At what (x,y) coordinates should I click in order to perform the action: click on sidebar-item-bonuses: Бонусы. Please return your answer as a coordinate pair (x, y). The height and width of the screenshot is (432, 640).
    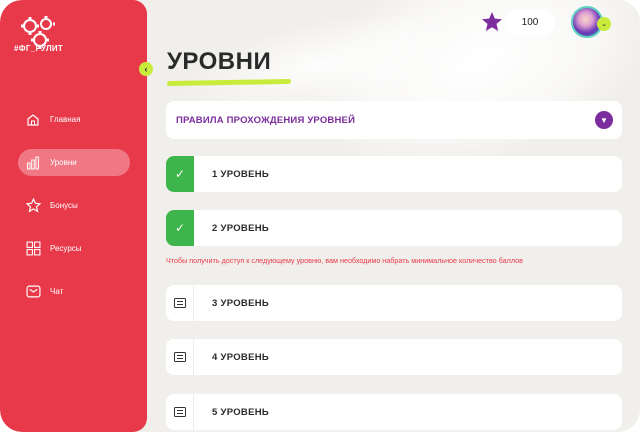
    Looking at the image, I should click on (74, 205).